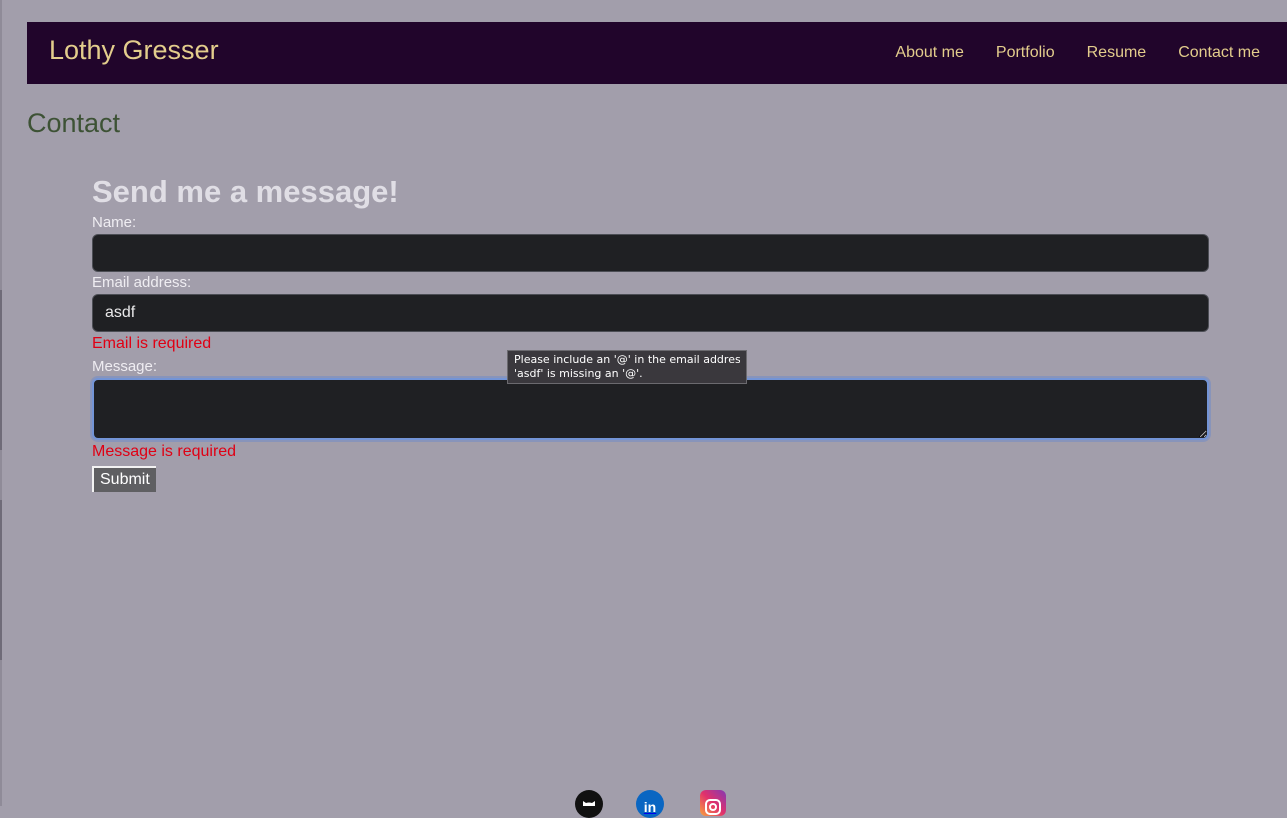 This screenshot has height=818, width=1287. What do you see at coordinates (713, 807) in the screenshot?
I see `instagram-glyph` at bounding box center [713, 807].